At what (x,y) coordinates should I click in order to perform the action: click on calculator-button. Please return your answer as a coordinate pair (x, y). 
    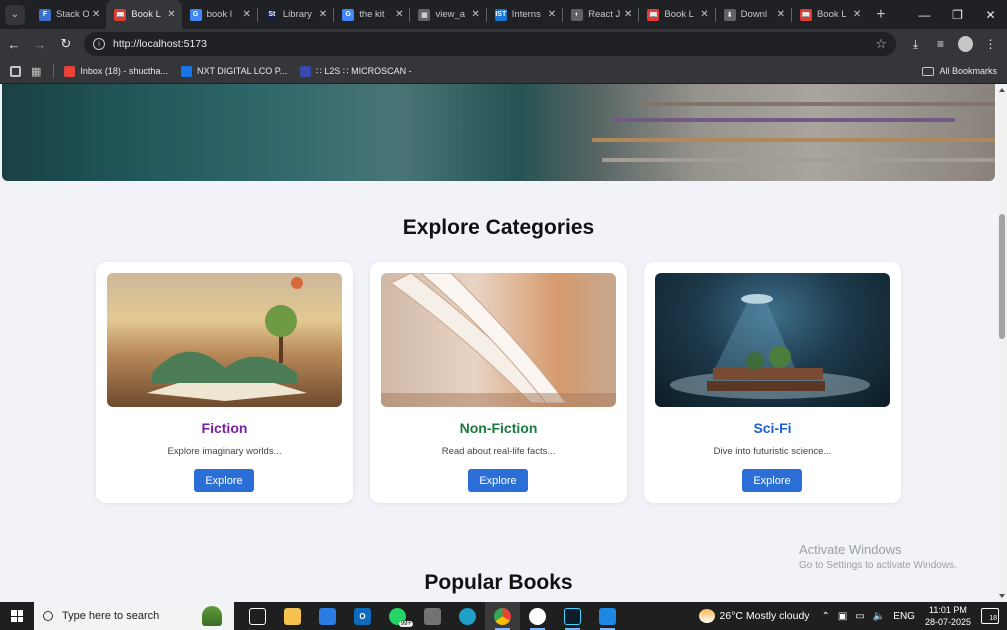
    Looking at the image, I should click on (432, 616).